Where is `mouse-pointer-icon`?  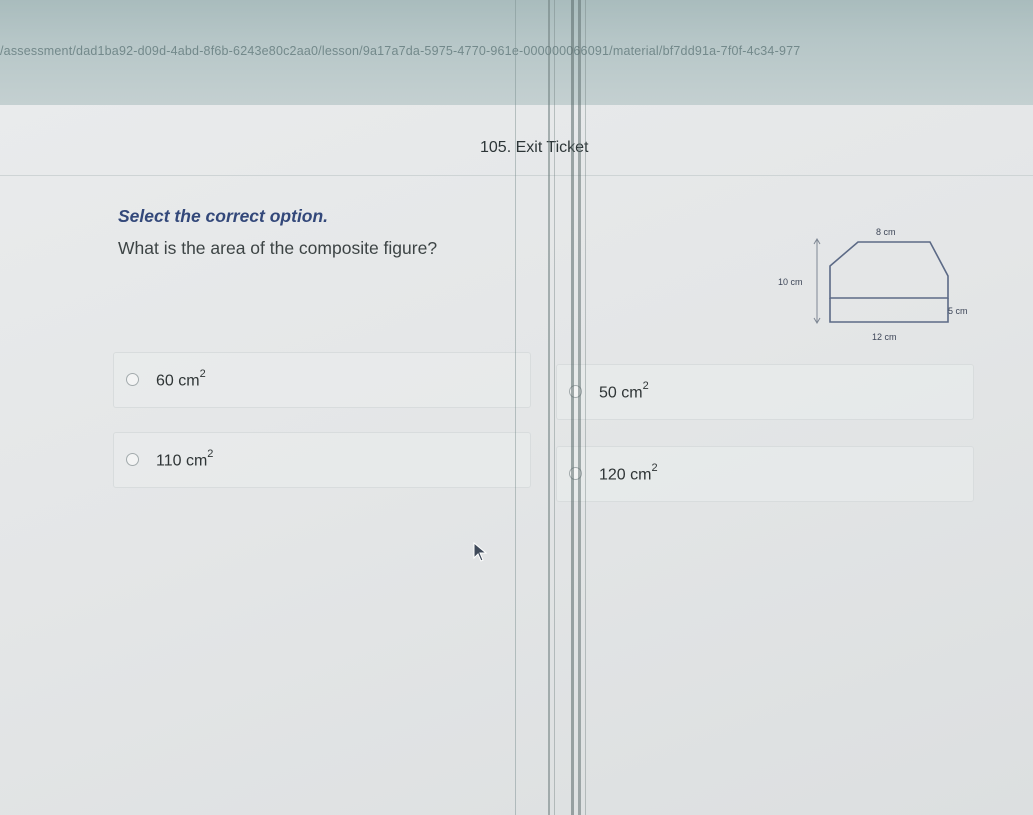 mouse-pointer-icon is located at coordinates (480, 554).